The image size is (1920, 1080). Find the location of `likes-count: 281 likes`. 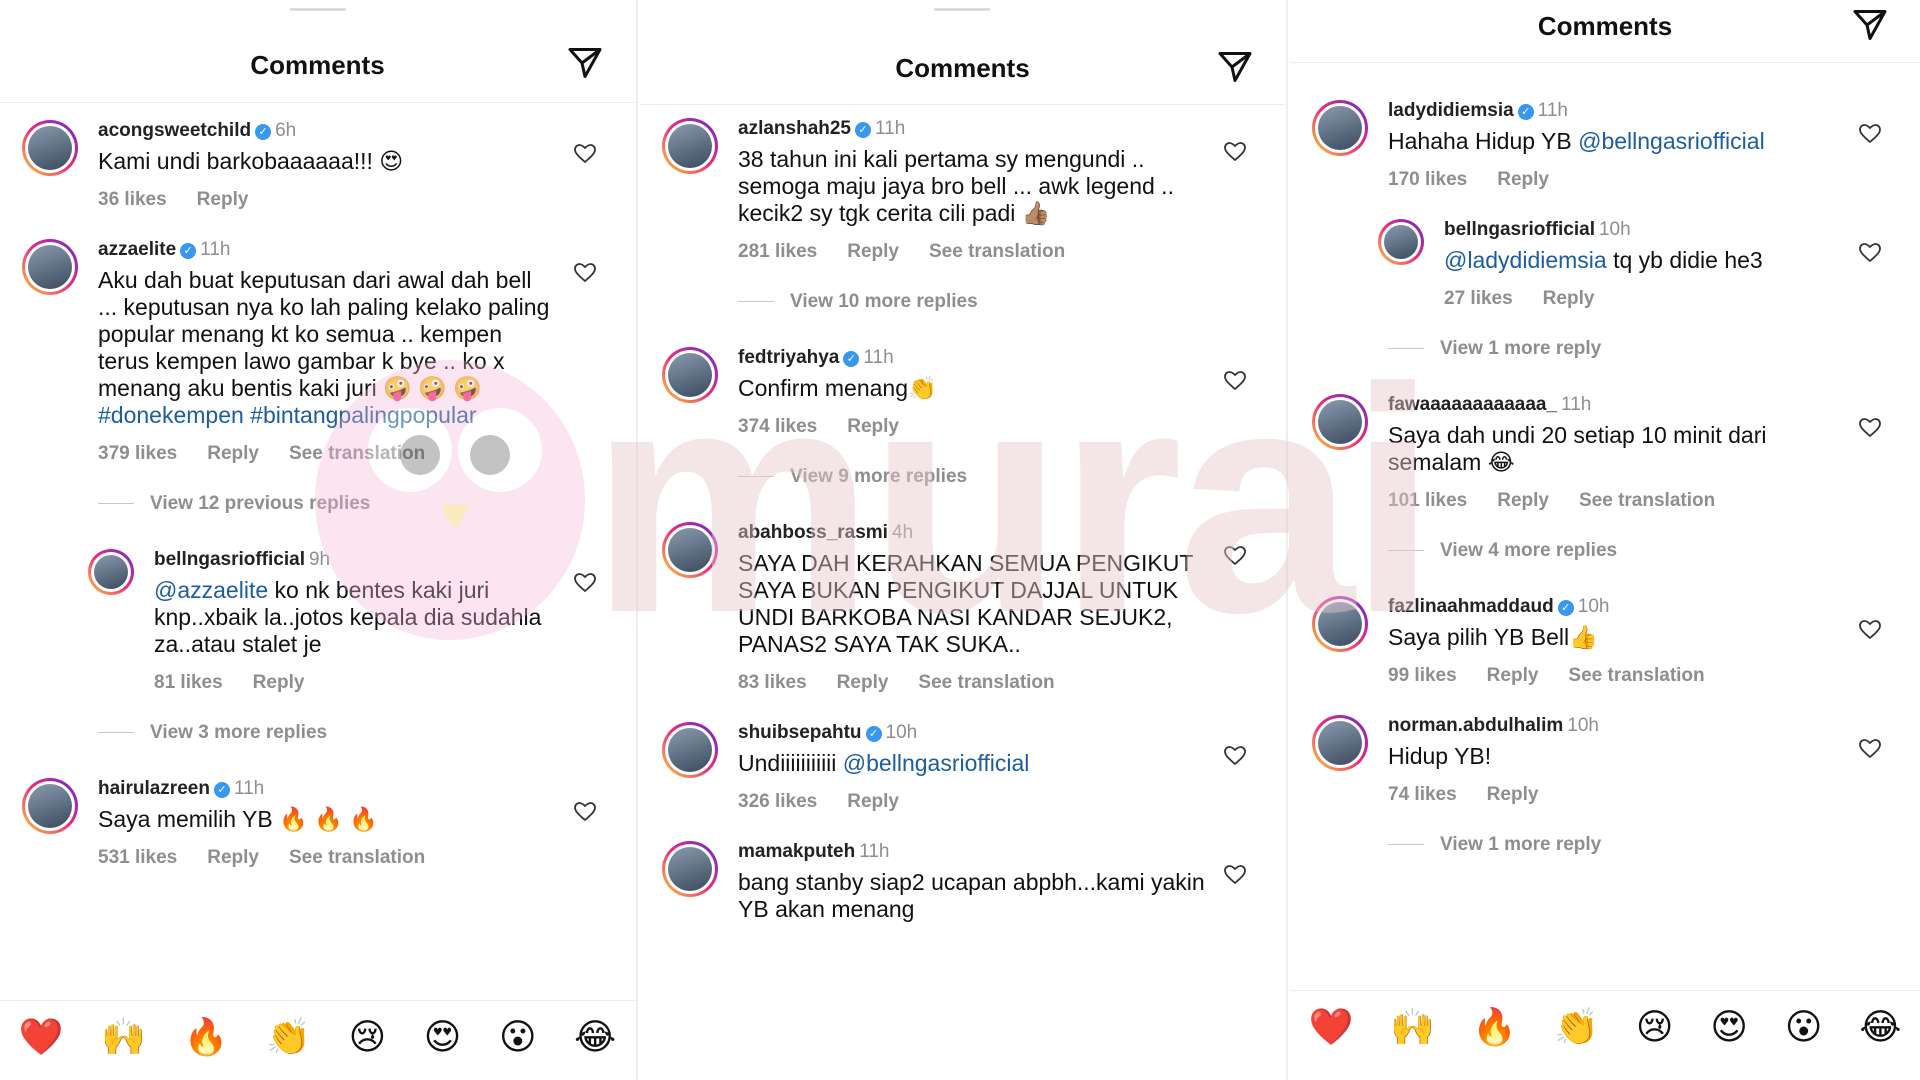

likes-count: 281 likes is located at coordinates (777, 251).